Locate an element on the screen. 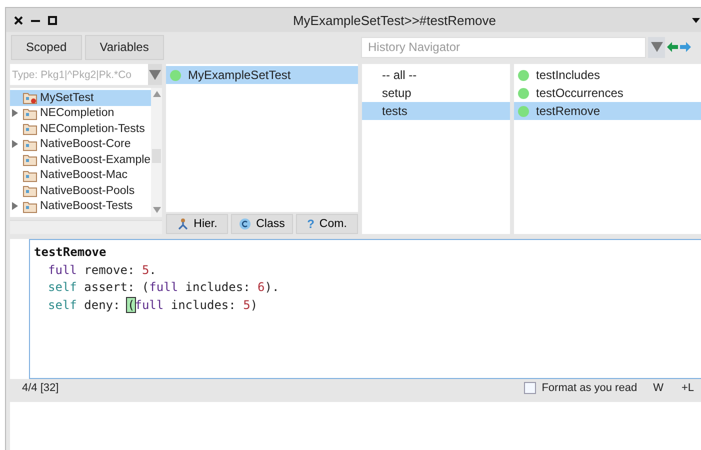 The height and width of the screenshot is (450, 701). method-item: testOccurrences is located at coordinates (607, 93).